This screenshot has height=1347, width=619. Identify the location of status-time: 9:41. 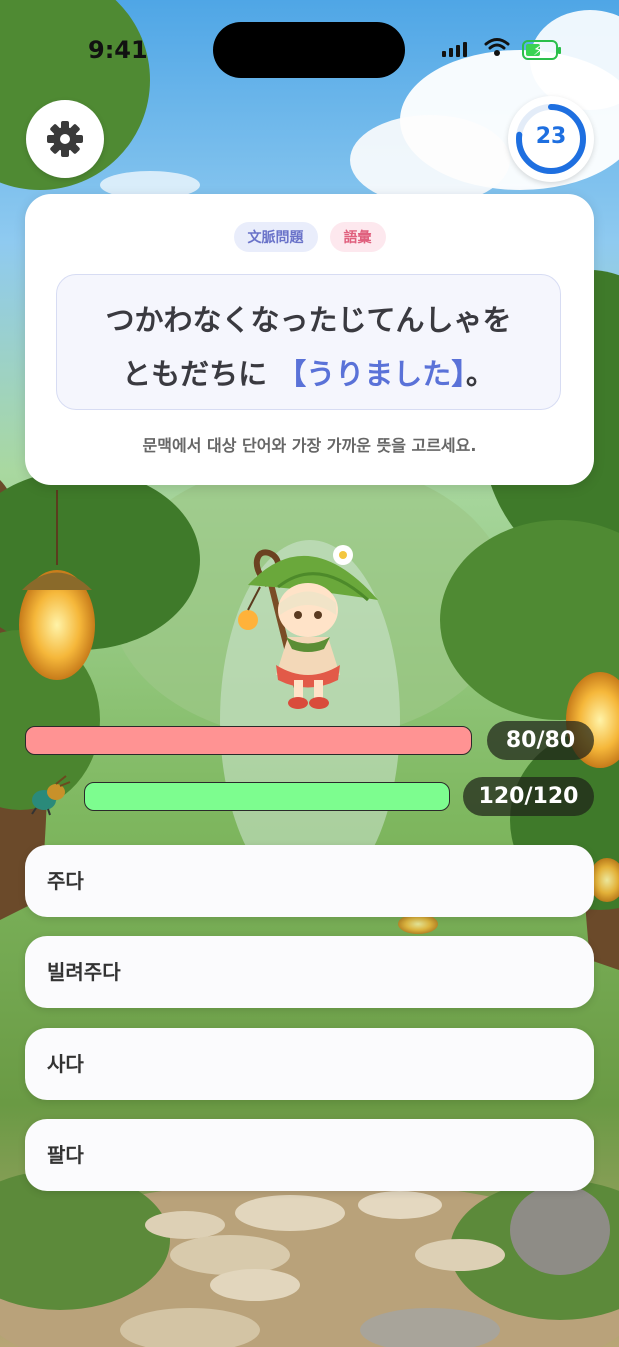
(118, 50).